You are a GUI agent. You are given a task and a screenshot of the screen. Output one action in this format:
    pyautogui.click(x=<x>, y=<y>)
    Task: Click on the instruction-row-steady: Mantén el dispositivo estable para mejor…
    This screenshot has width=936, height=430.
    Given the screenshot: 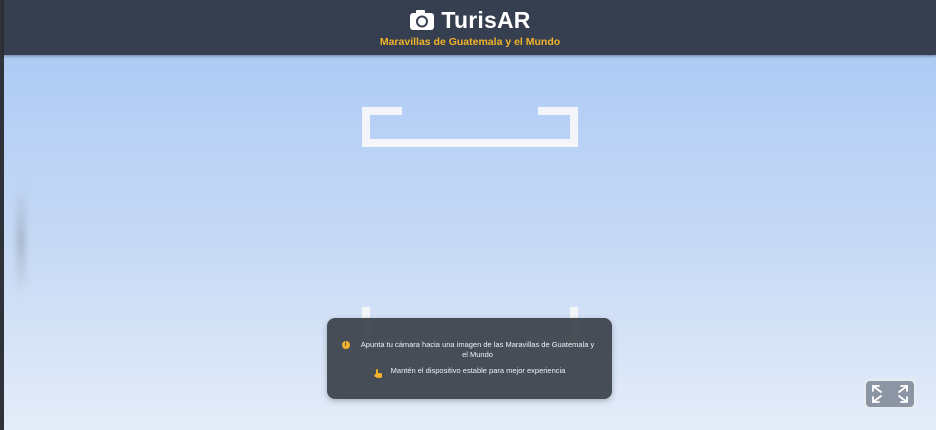 What is the action you would take?
    pyautogui.click(x=469, y=372)
    